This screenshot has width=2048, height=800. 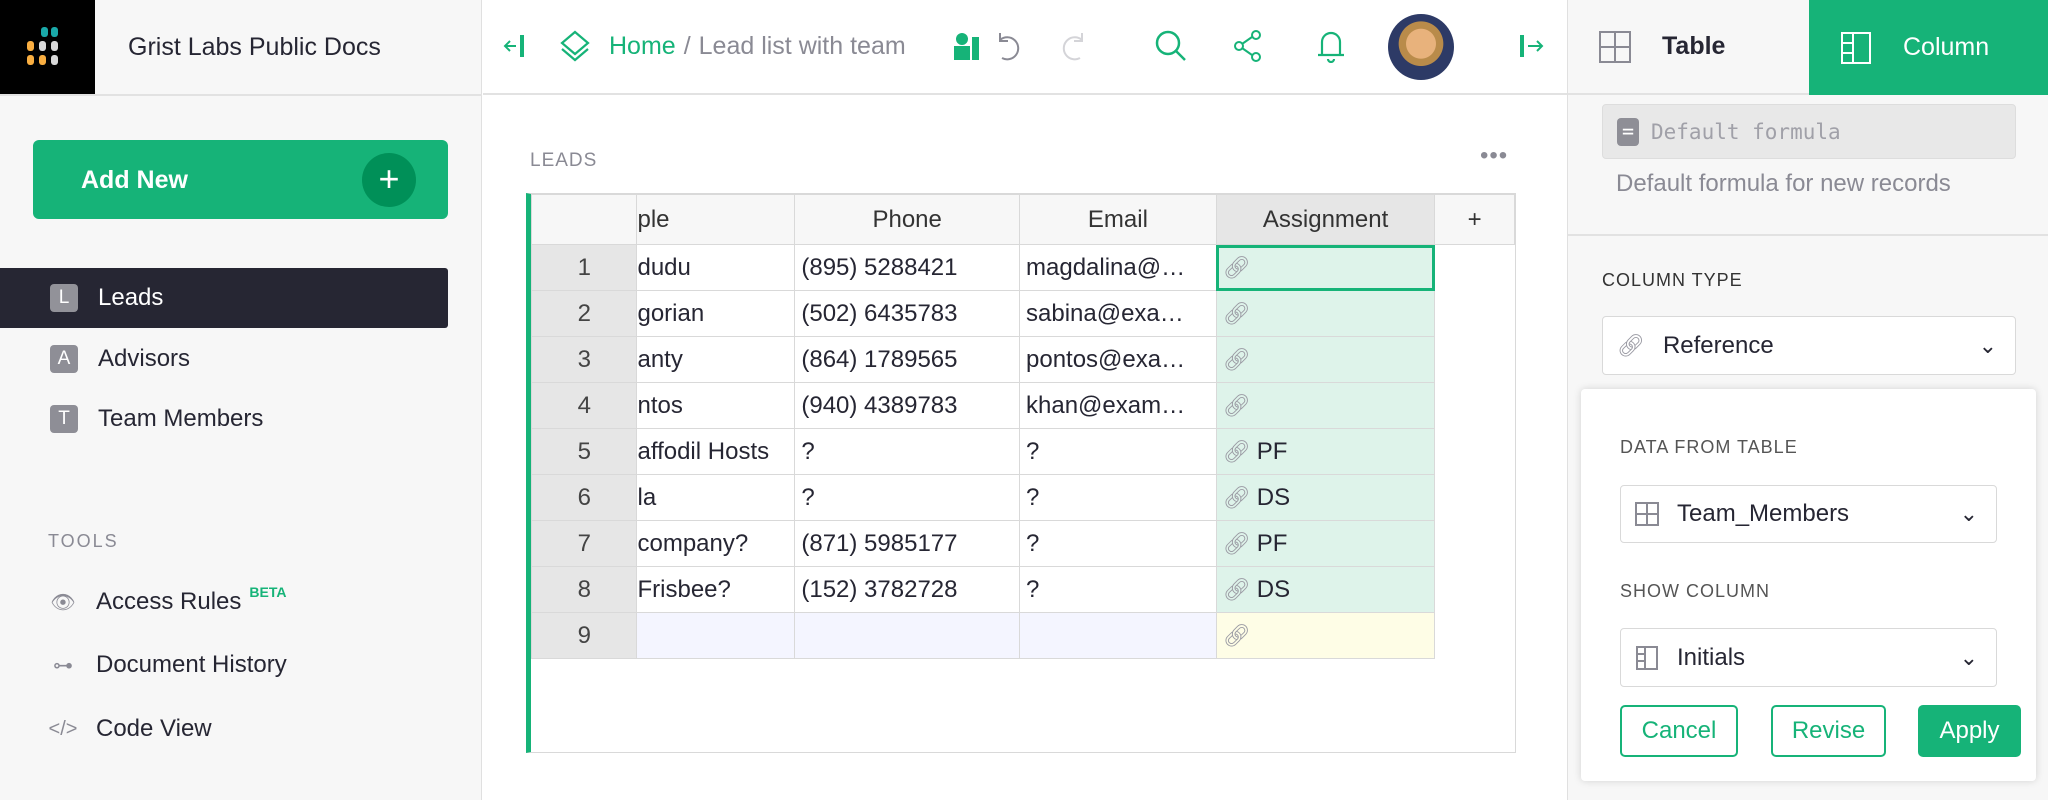 What do you see at coordinates (575, 46) in the screenshot?
I see `layers-icon` at bounding box center [575, 46].